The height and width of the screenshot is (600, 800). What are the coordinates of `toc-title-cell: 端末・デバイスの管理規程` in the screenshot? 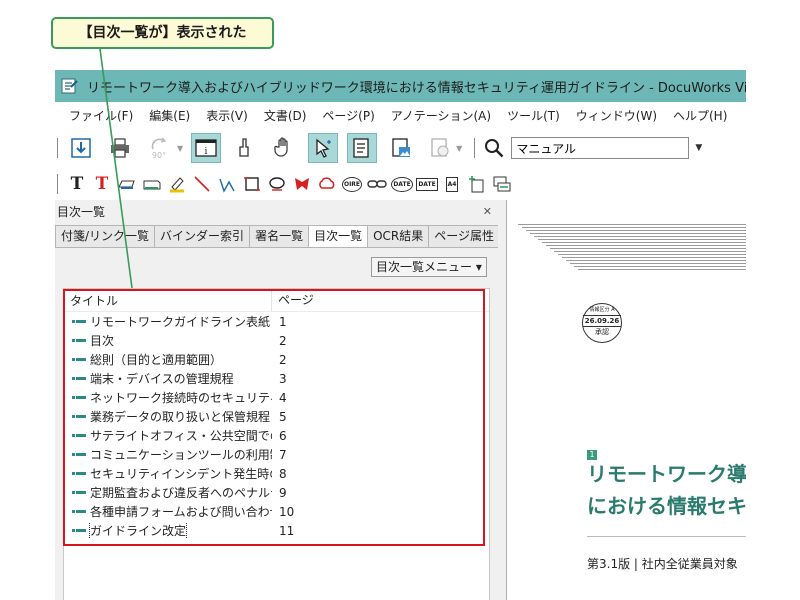 It's located at (168, 378).